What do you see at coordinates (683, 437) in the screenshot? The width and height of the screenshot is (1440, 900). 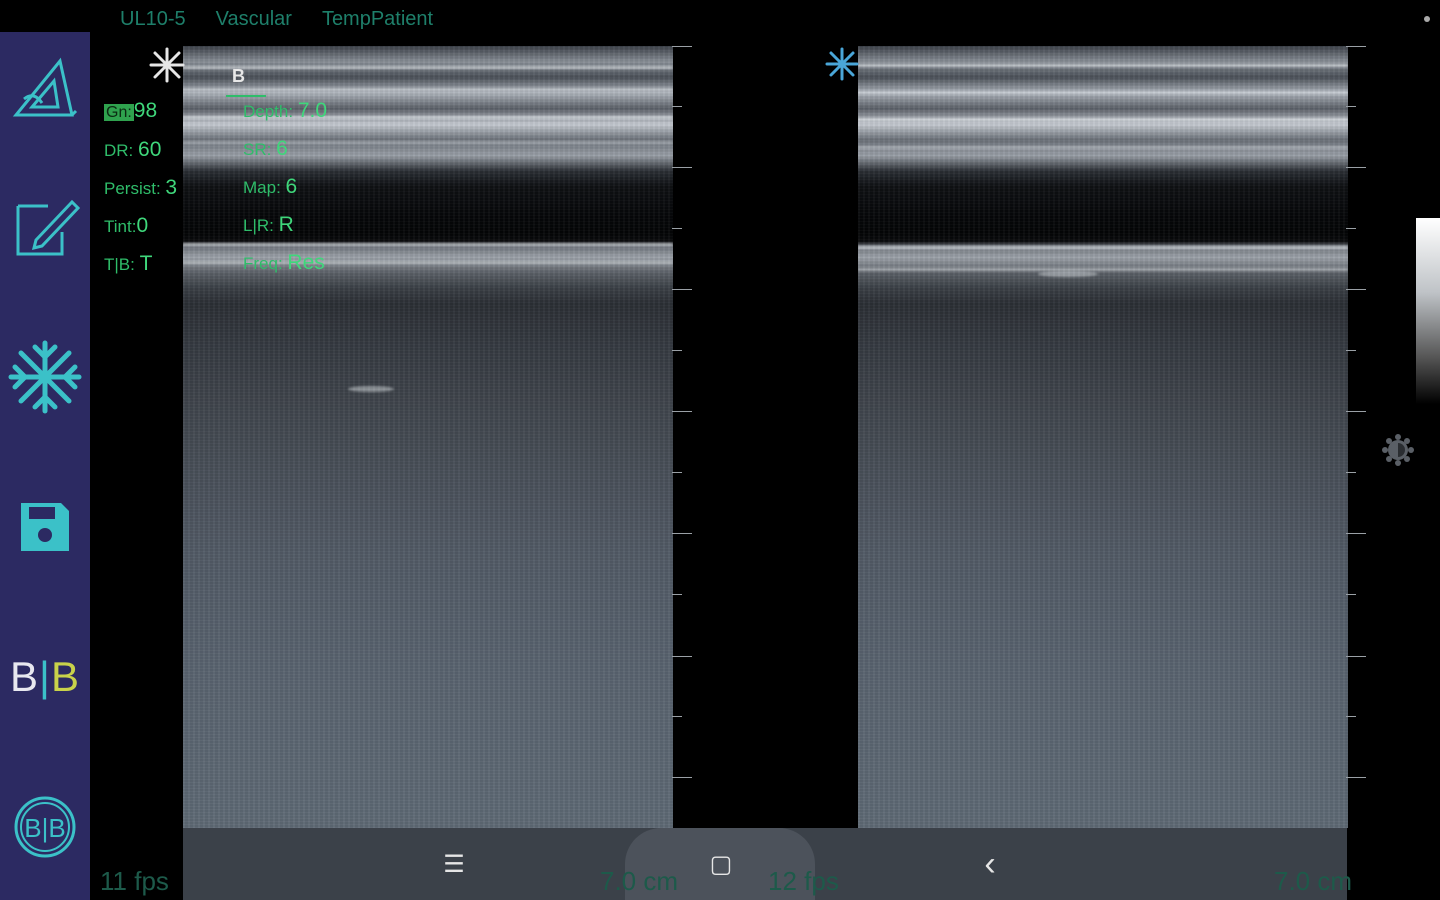 I see `depth-scale-left` at bounding box center [683, 437].